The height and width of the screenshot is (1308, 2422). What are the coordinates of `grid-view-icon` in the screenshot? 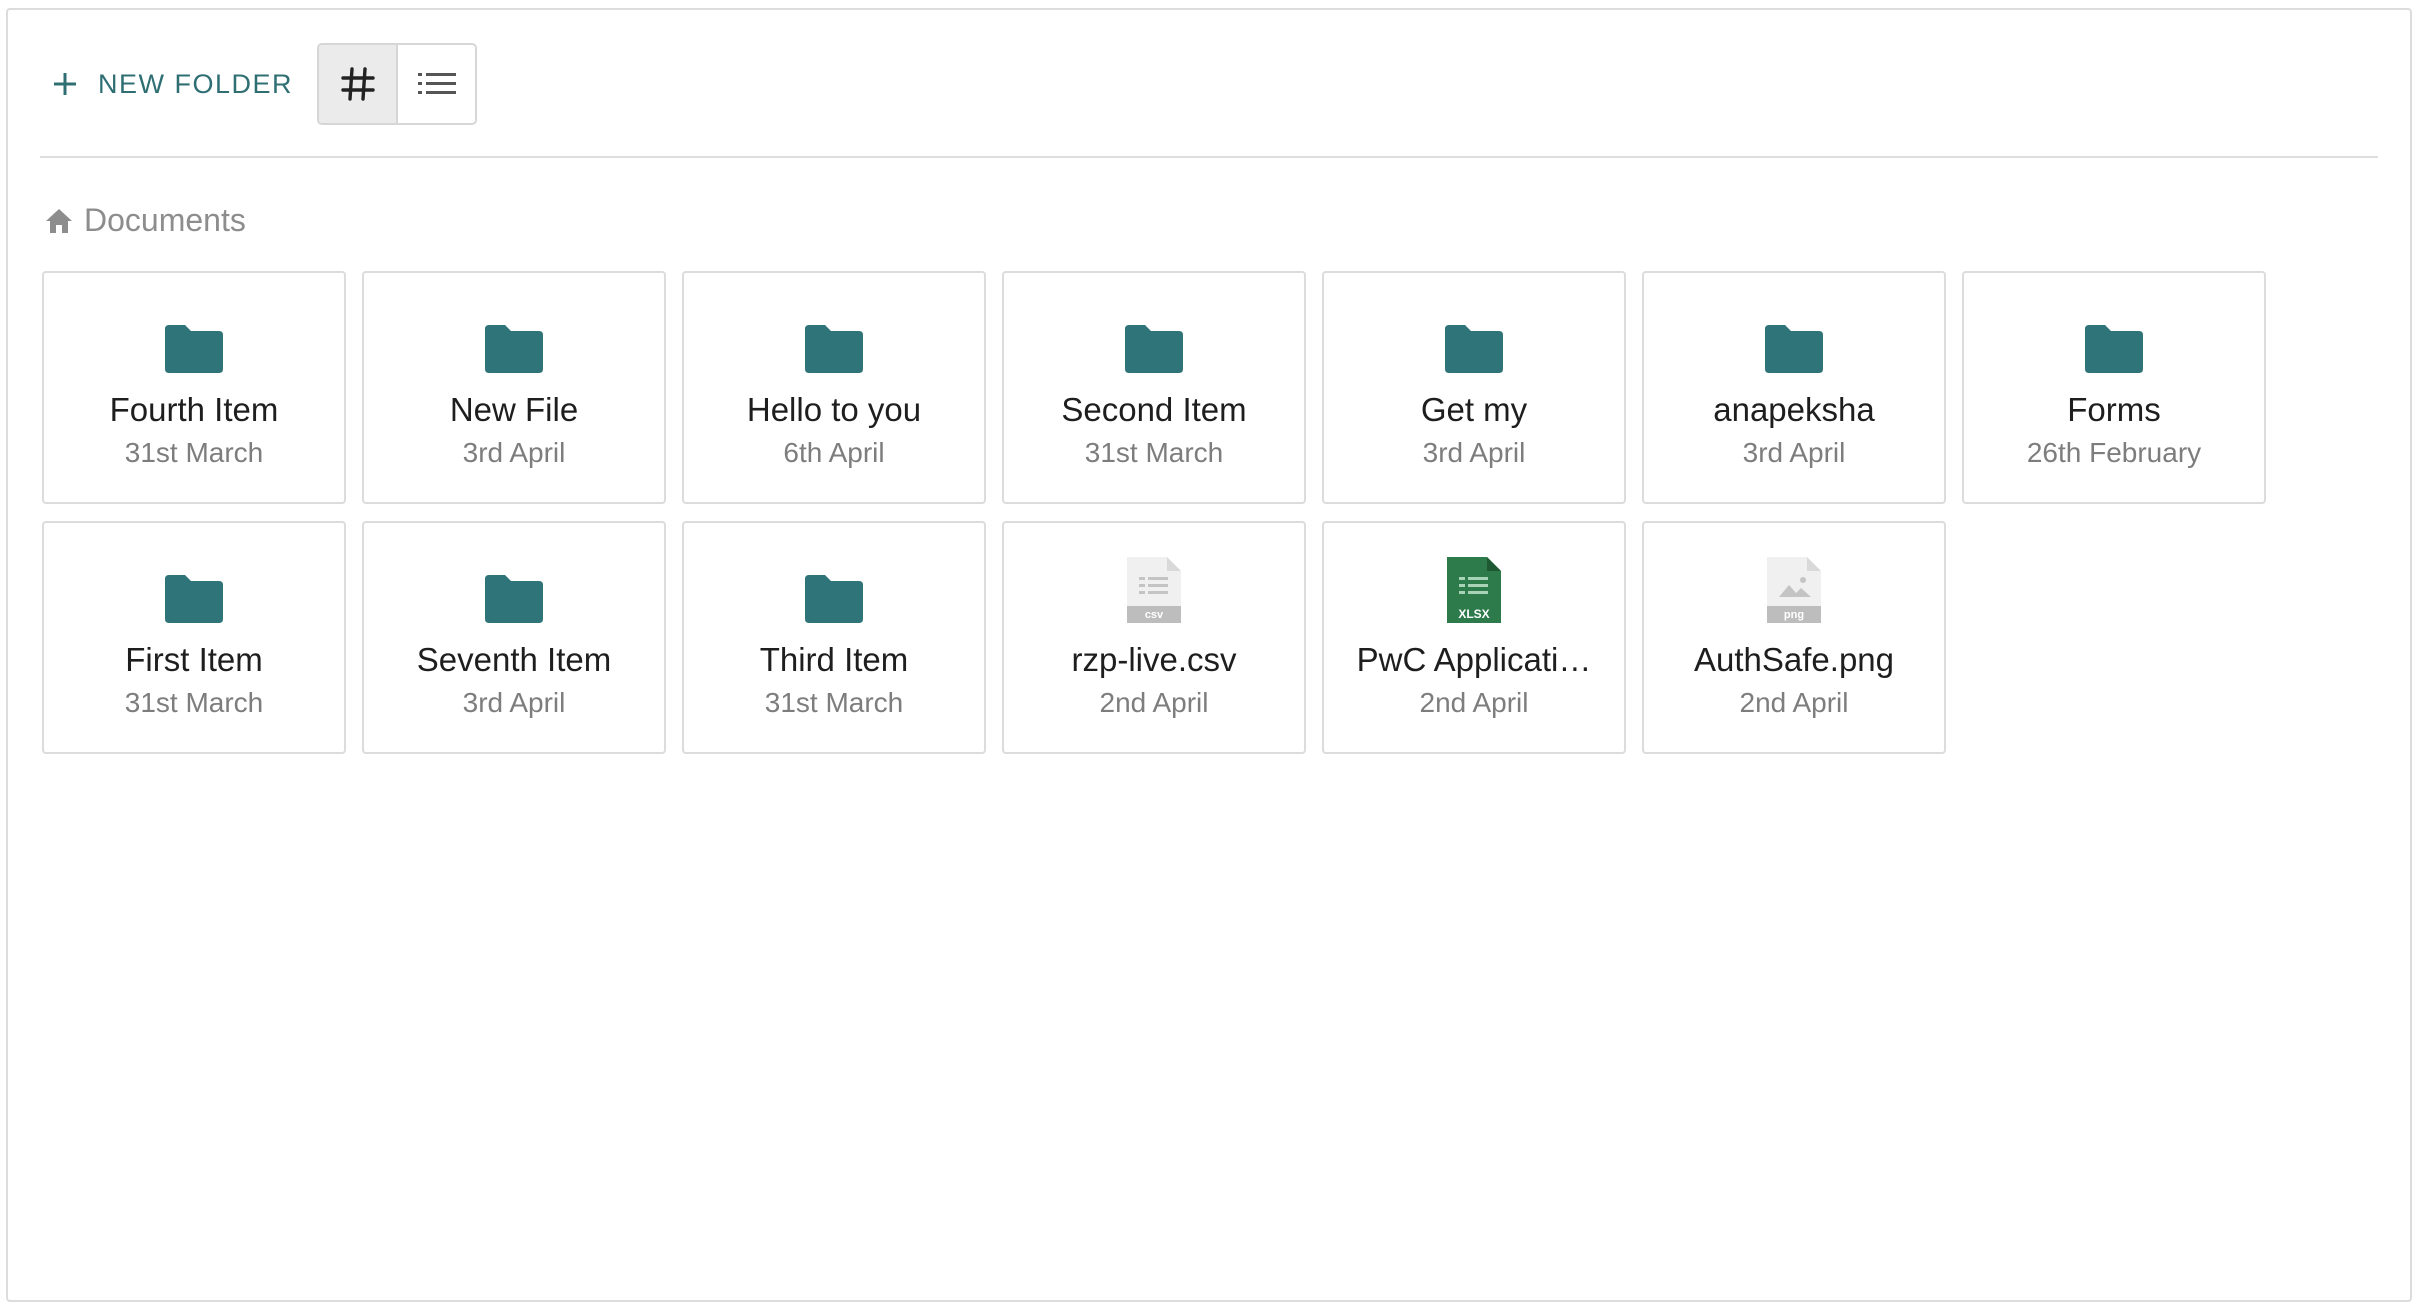 It's located at (357, 84).